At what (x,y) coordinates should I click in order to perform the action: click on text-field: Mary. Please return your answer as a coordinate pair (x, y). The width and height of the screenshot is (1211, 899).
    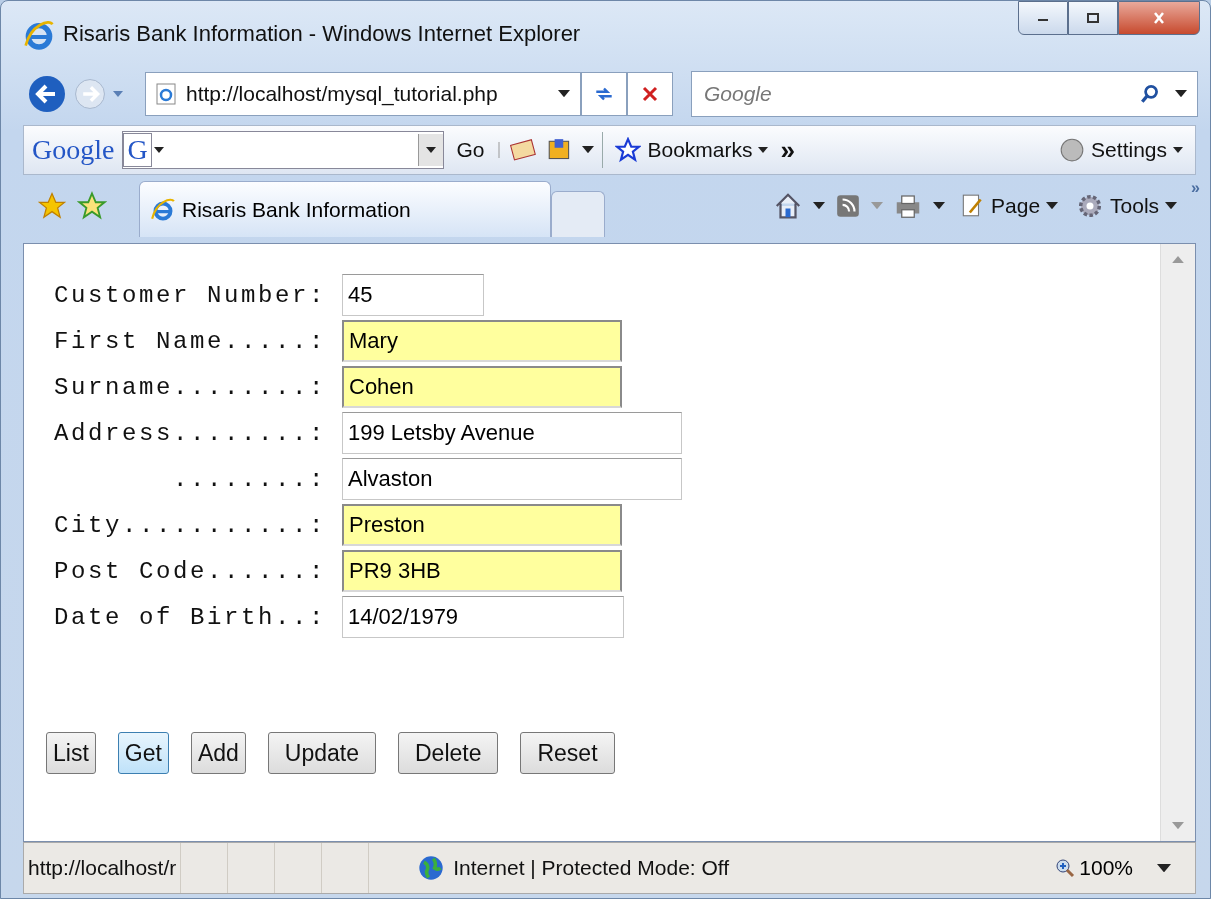
    Looking at the image, I should click on (482, 341).